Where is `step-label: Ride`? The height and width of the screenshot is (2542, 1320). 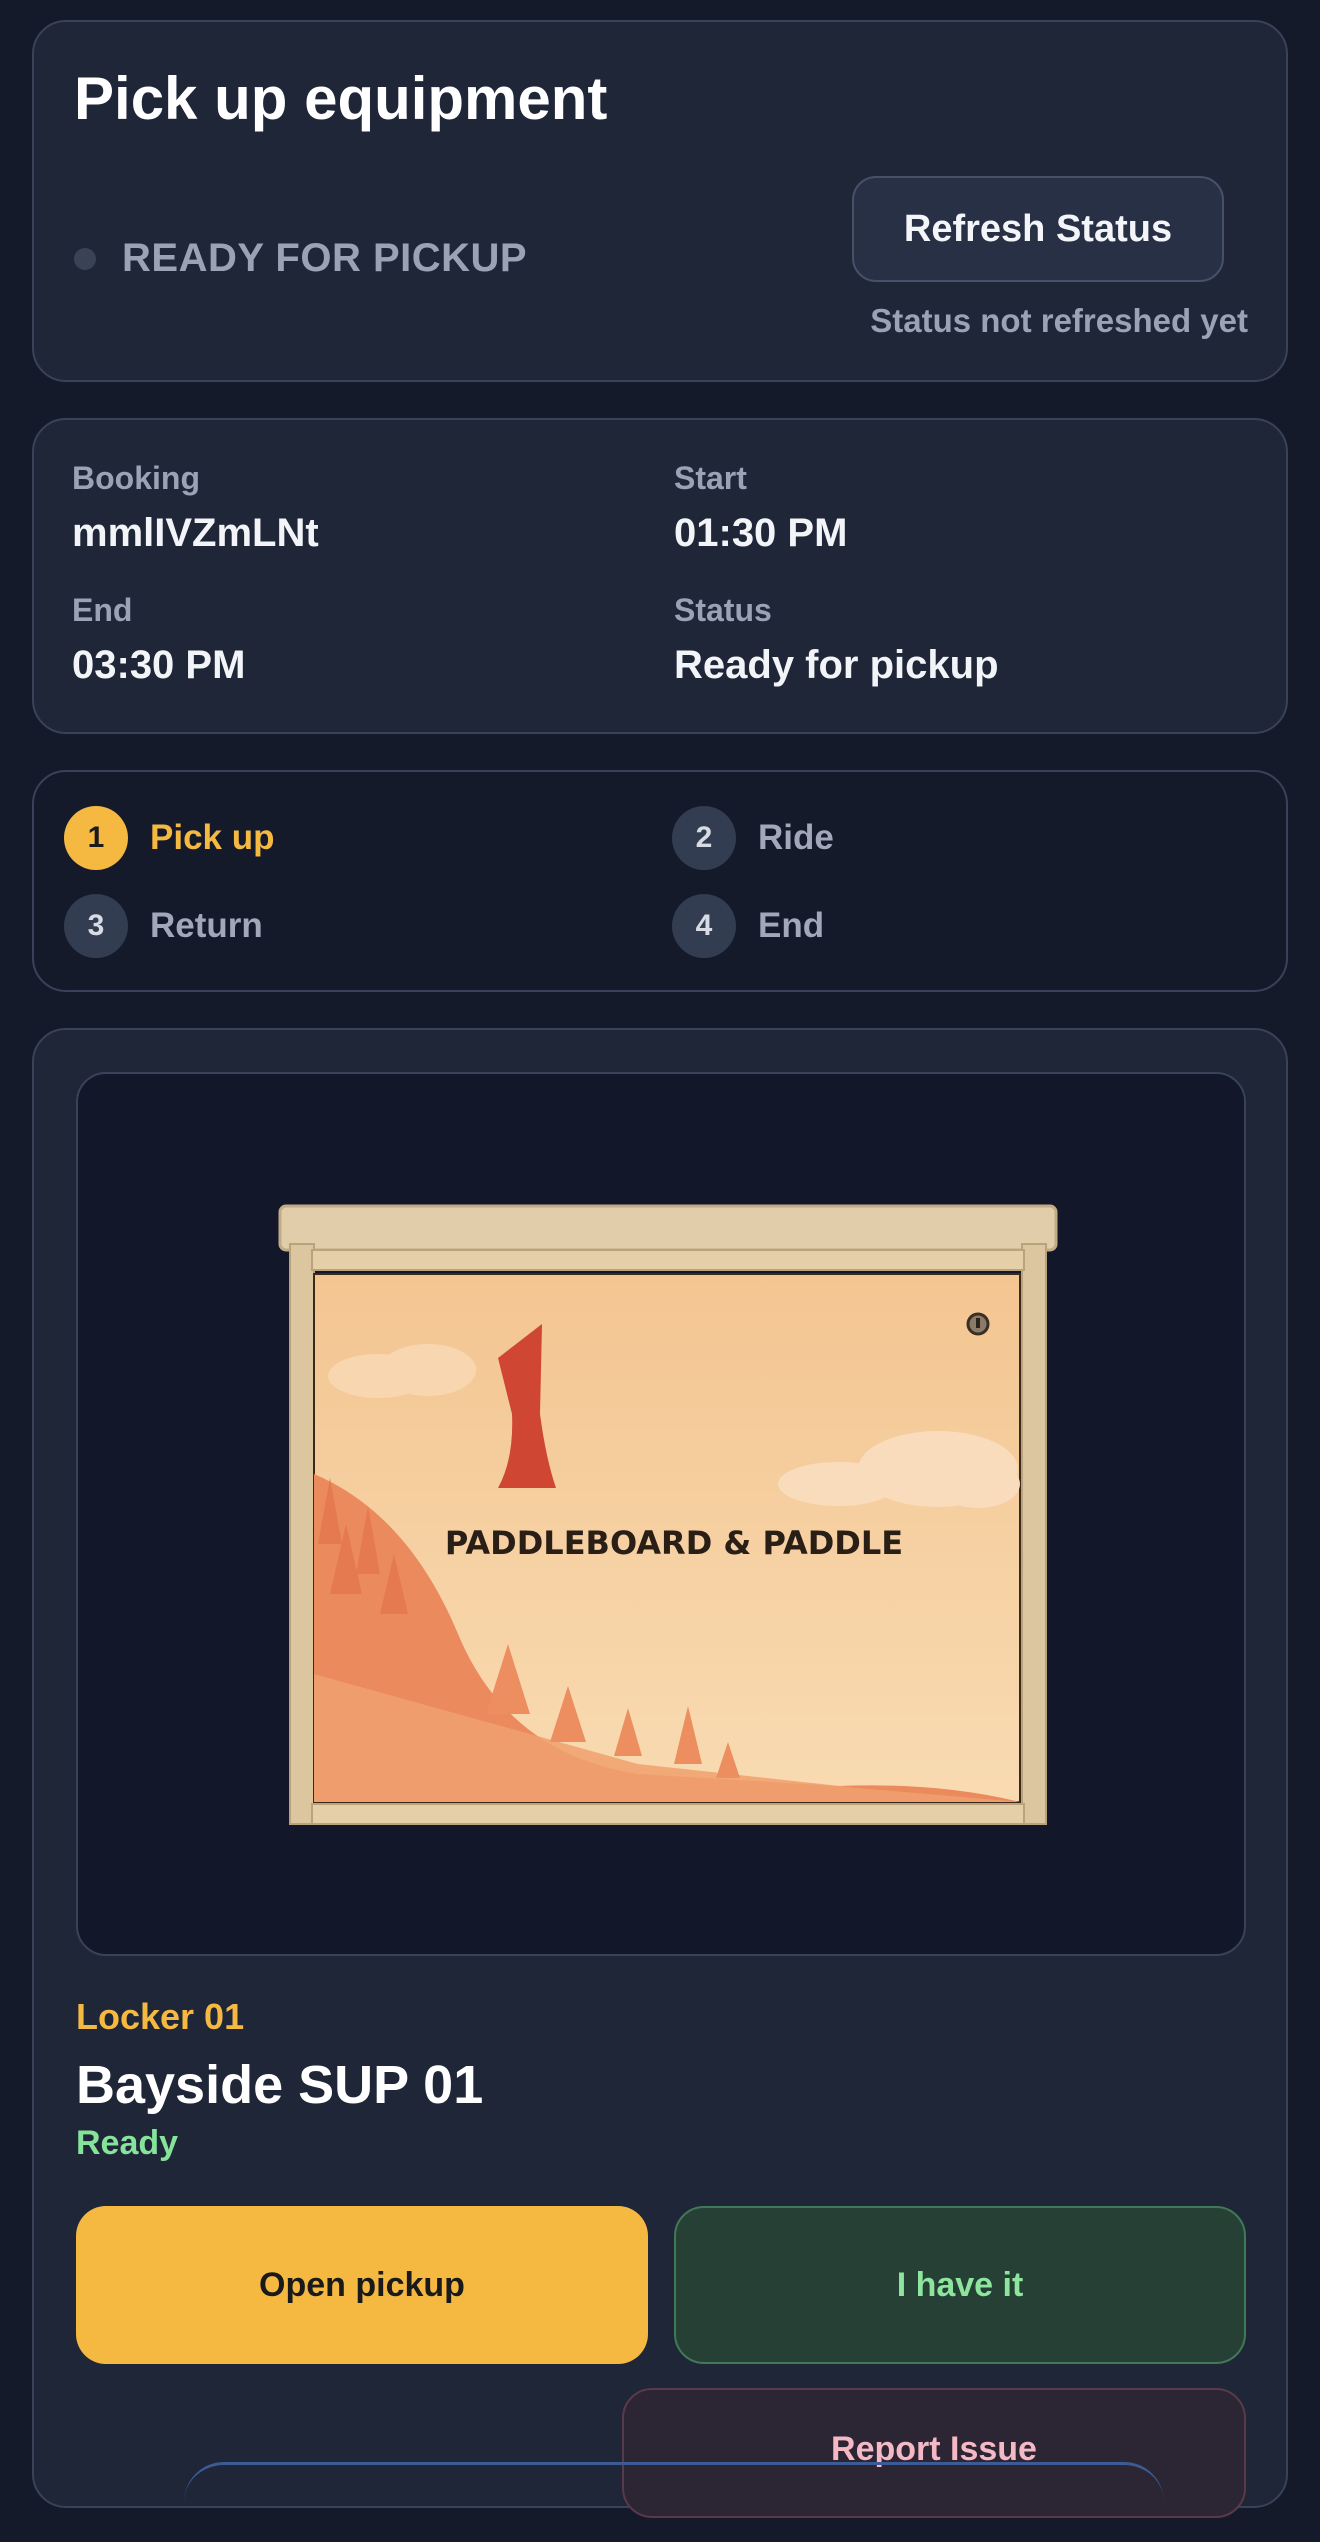
step-label: Ride is located at coordinates (796, 837).